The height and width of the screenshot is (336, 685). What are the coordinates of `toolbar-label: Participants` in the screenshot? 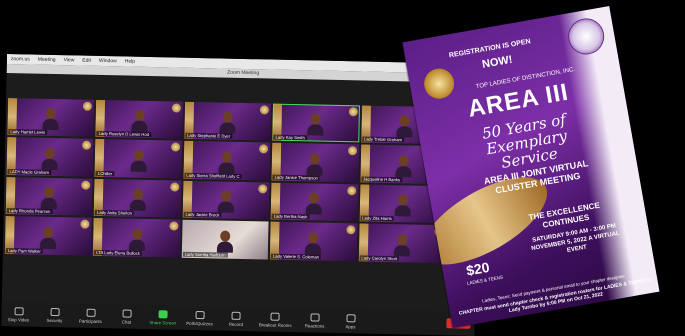 It's located at (90, 321).